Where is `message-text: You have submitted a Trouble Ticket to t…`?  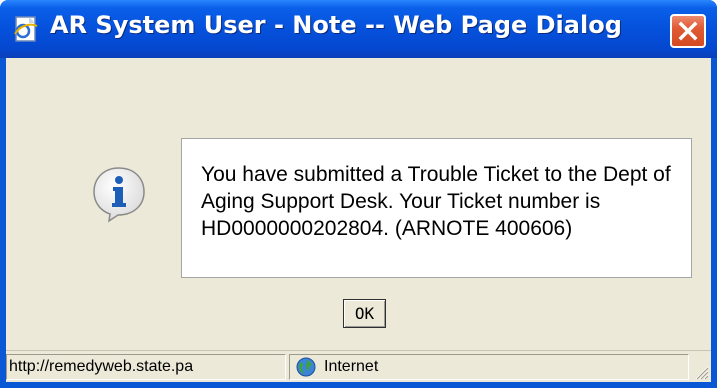 message-text: You have submitted a Trouble Ticket to t… is located at coordinates (436, 201).